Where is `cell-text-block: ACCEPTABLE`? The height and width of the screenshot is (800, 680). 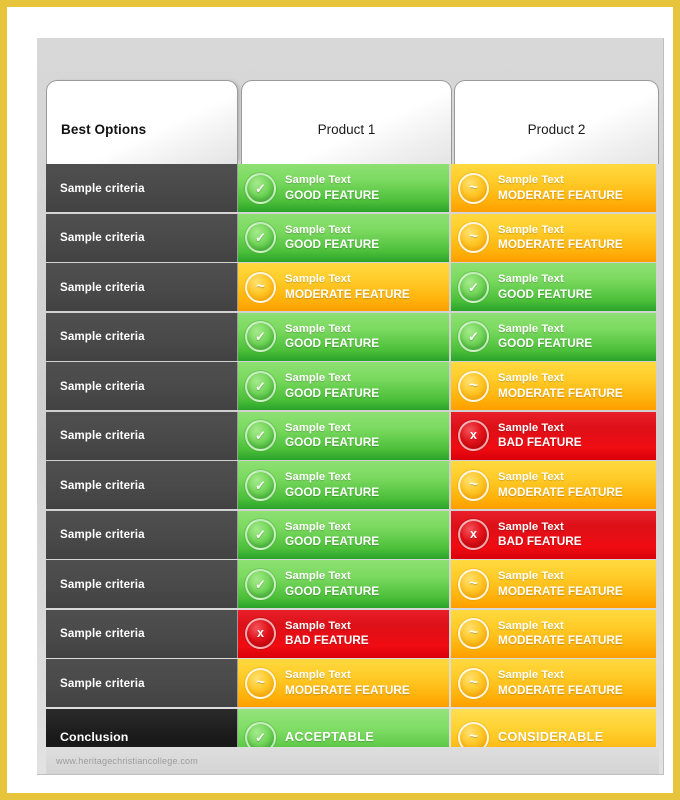
cell-text-block: ACCEPTABLE is located at coordinates (329, 737).